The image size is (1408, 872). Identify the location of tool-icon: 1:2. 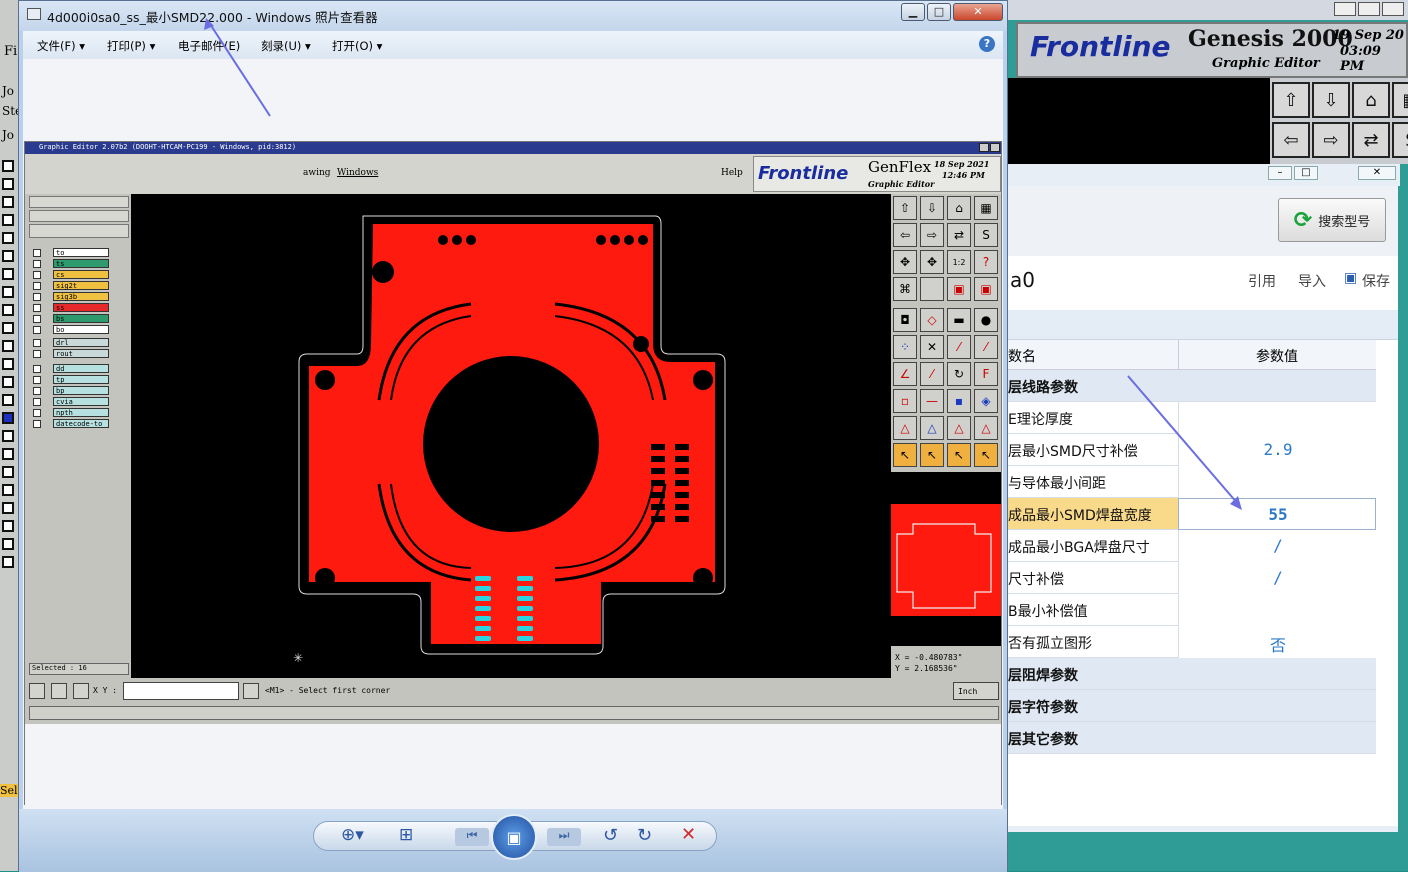
(959, 262).